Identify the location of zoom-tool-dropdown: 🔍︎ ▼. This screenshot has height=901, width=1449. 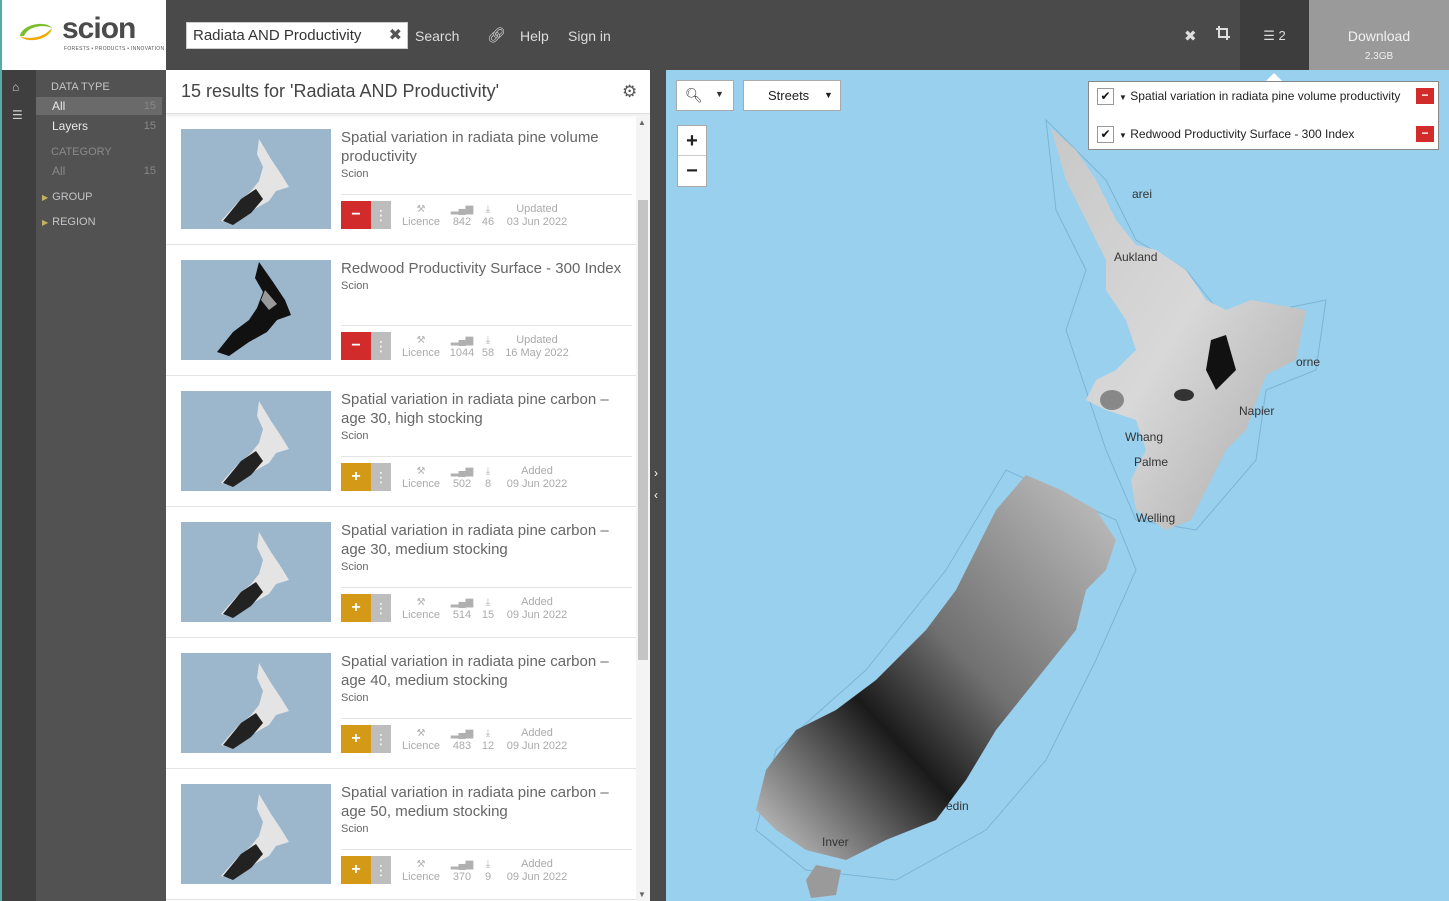
(705, 95).